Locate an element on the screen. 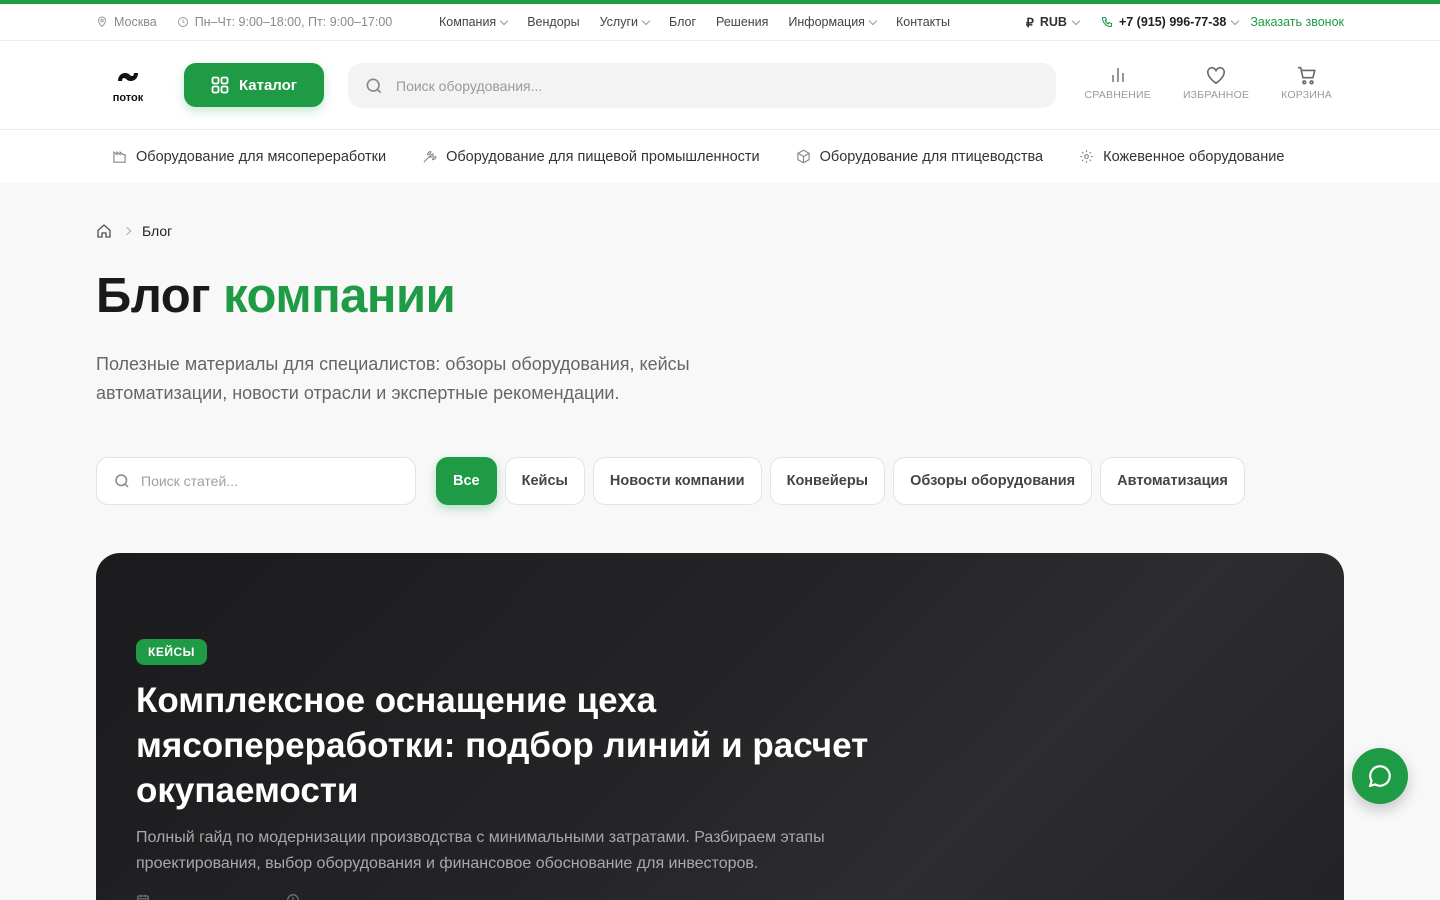  factory-icon is located at coordinates (119, 156).